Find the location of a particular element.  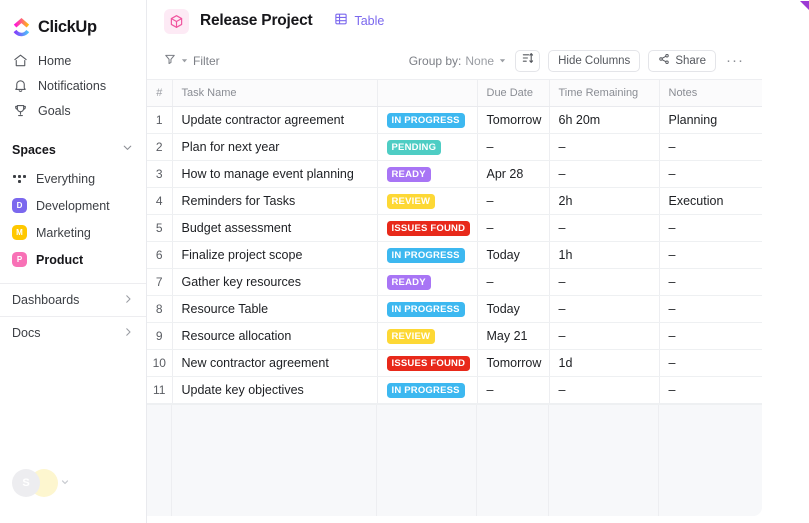

cell-task-name: New contractor agreement is located at coordinates (275, 363).